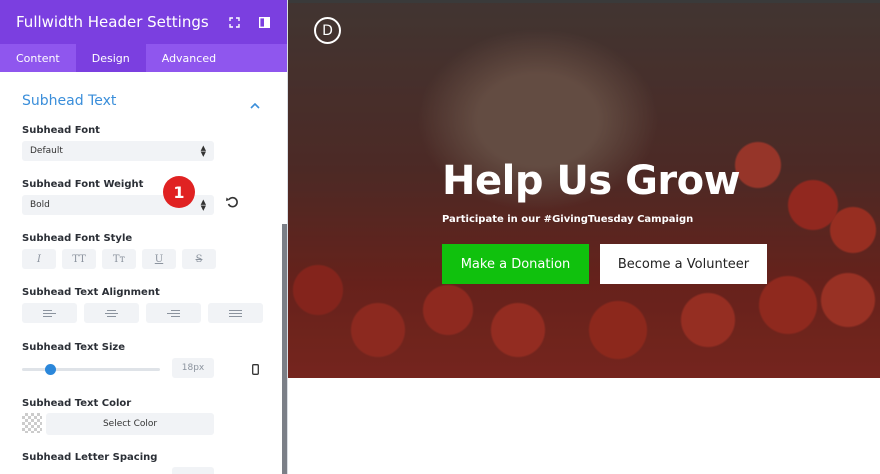 The image size is (880, 474). I want to click on tab-bar: Content Design Advanced, so click(143, 58).